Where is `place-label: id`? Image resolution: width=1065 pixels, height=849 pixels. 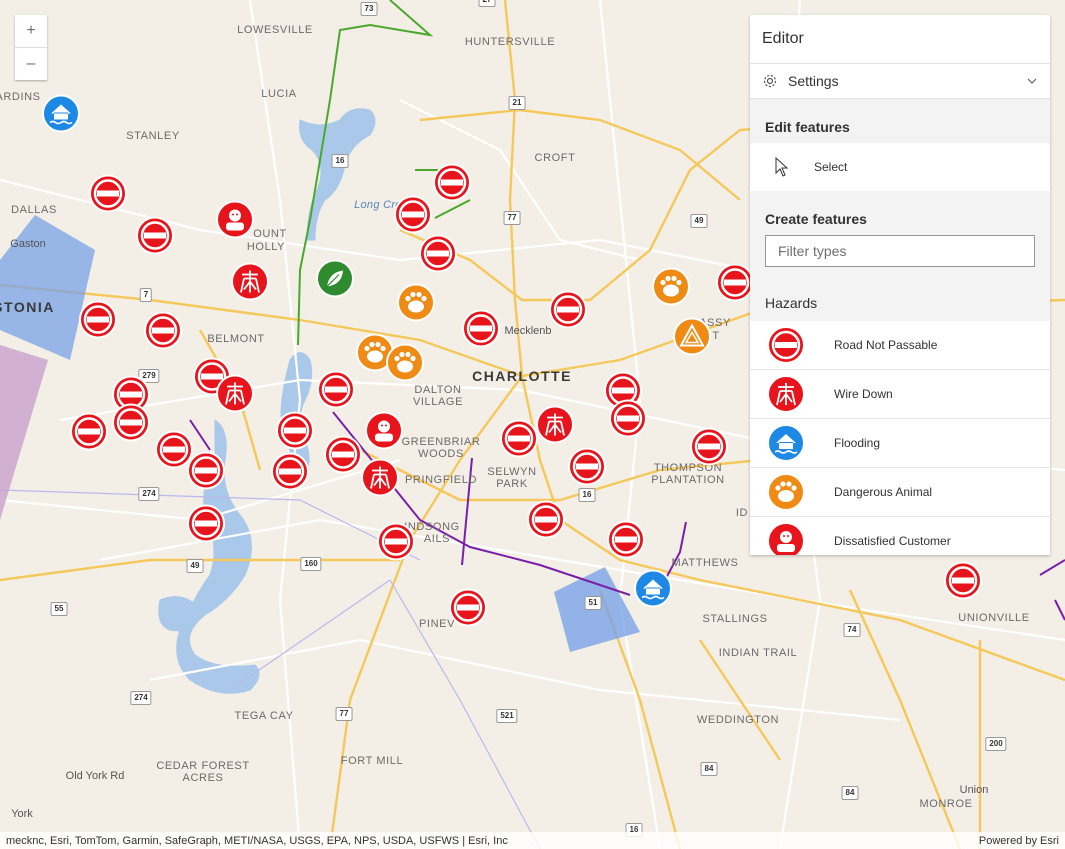 place-label: id is located at coordinates (742, 513).